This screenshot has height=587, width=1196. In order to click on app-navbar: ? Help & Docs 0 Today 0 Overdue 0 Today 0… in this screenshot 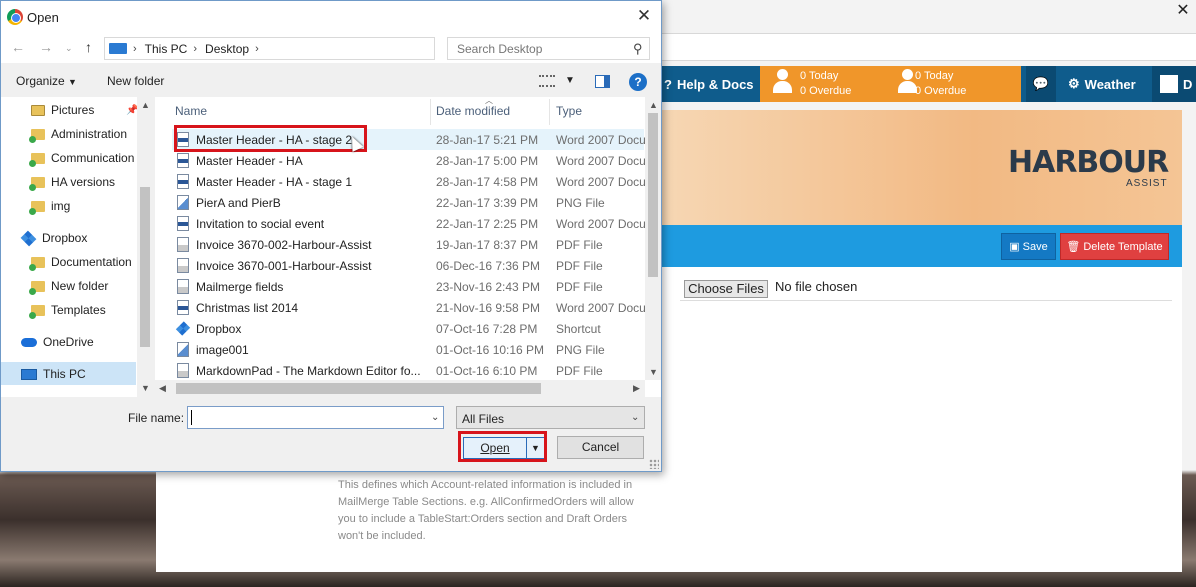, I will do `click(928, 84)`.